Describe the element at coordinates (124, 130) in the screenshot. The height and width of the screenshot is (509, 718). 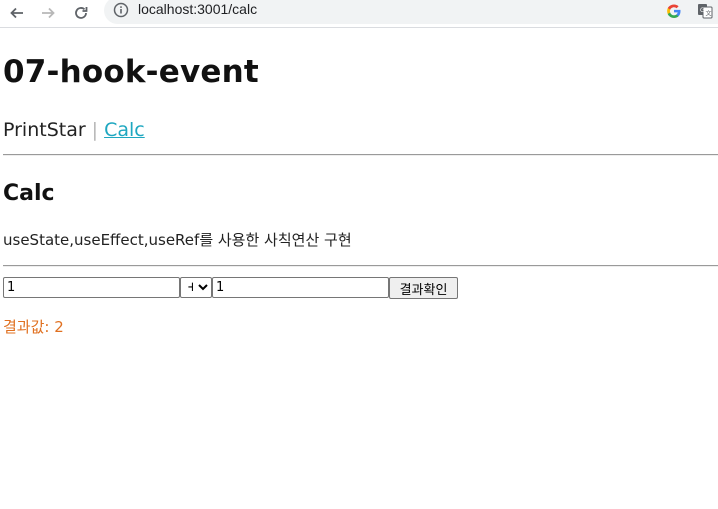
I see `nav-link-calc: Calc` at that location.